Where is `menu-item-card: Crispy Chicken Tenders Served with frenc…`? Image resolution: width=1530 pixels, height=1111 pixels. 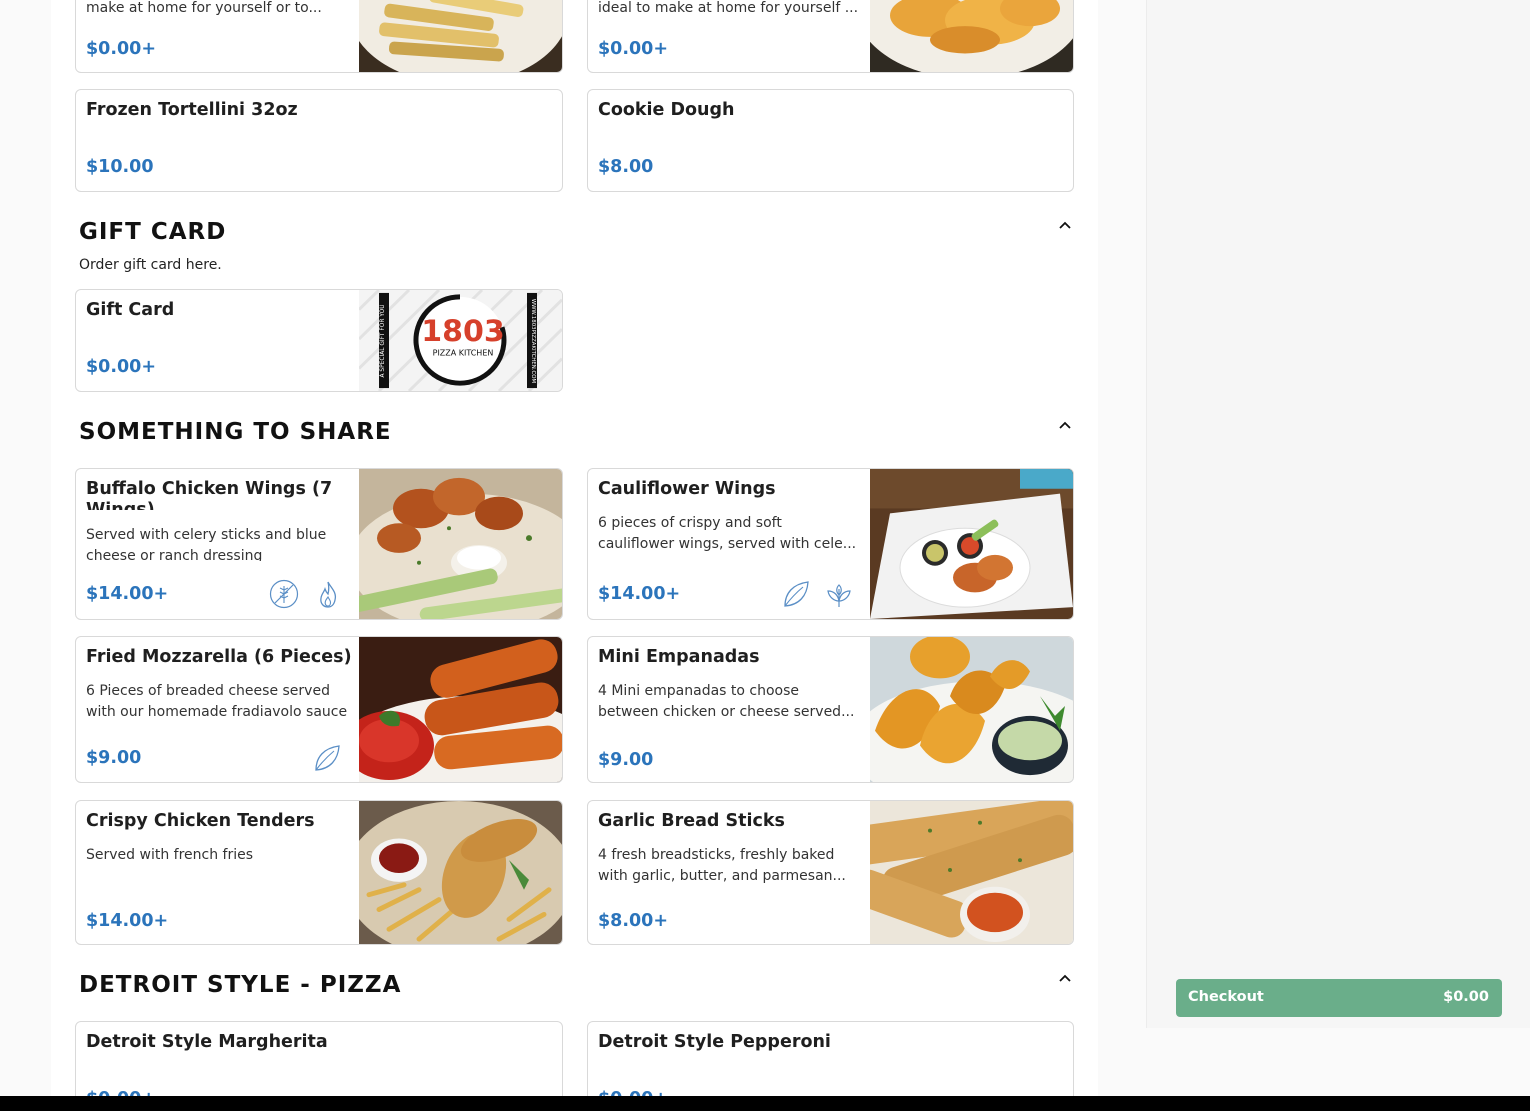
menu-item-card: Crispy Chicken Tenders Served with frenc… is located at coordinates (319, 872).